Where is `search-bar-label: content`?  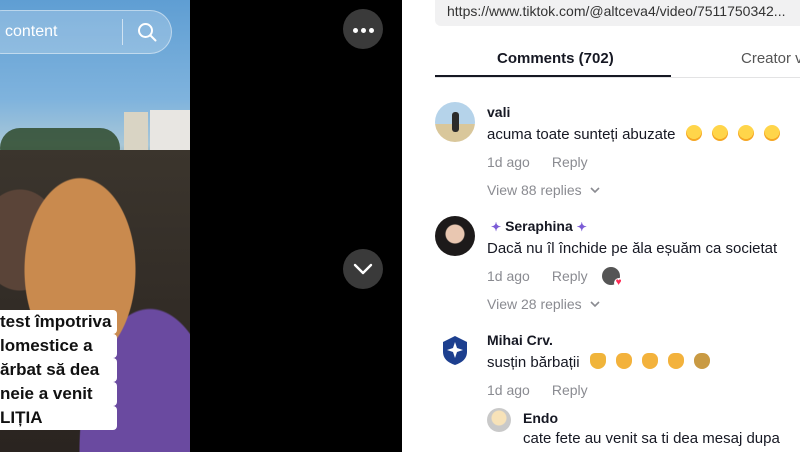 search-bar-label: content is located at coordinates (31, 31).